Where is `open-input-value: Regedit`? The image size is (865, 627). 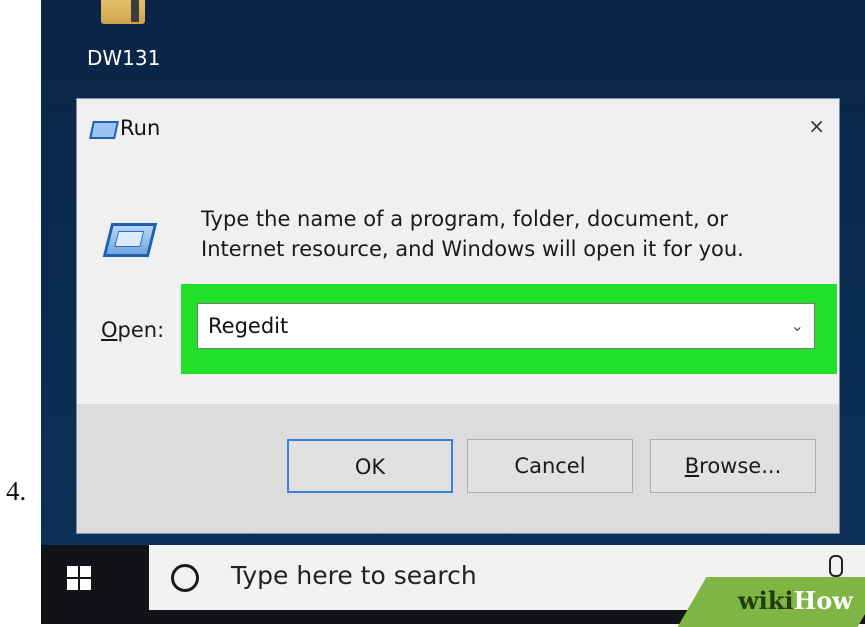 open-input-value: Regedit is located at coordinates (248, 326).